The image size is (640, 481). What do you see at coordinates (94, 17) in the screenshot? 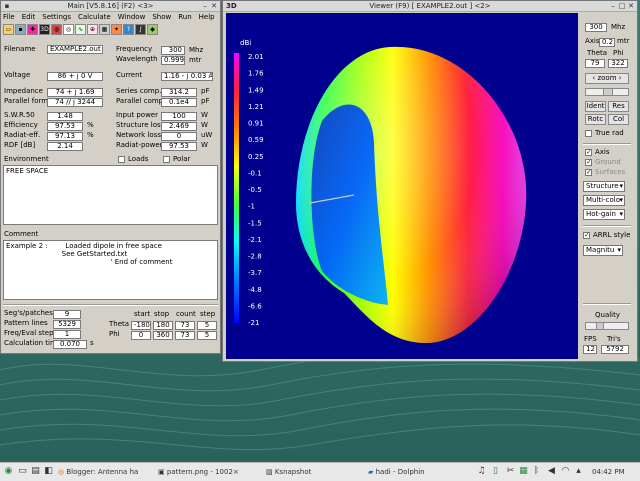
I see `menu-calculate: Calculate` at bounding box center [94, 17].